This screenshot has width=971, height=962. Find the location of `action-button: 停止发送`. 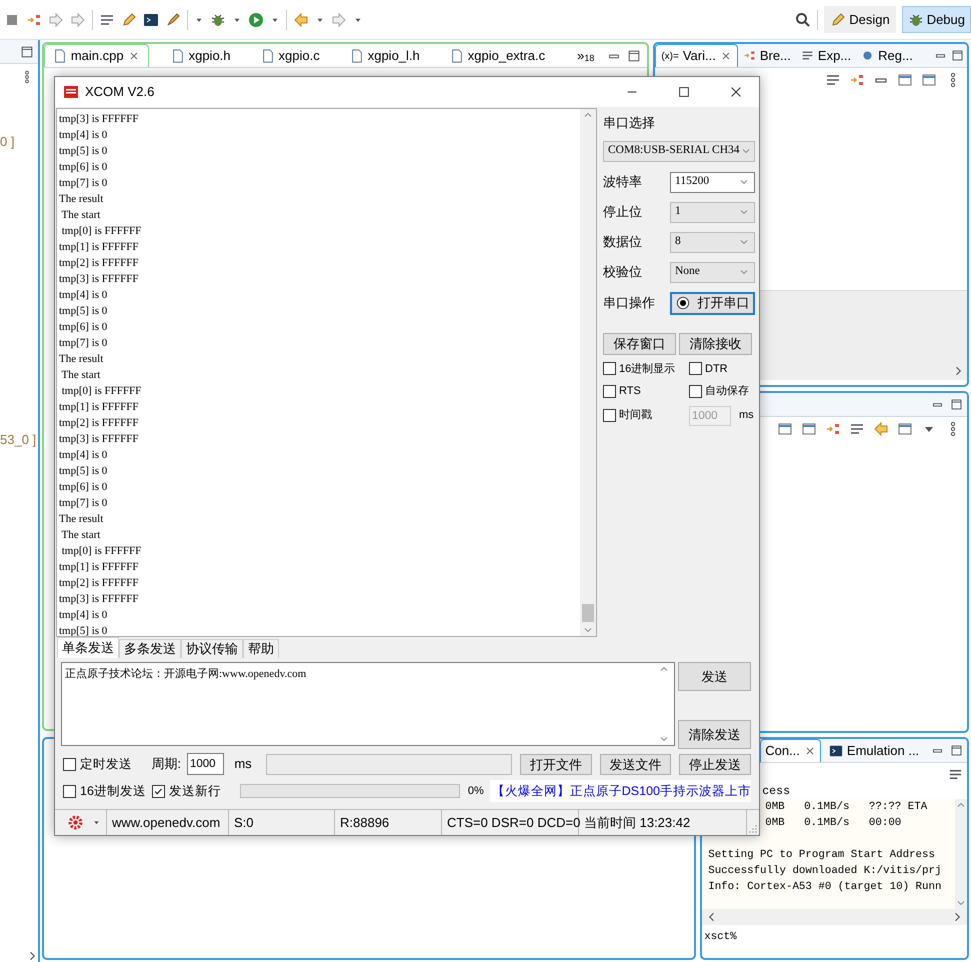

action-button: 停止发送 is located at coordinates (715, 764).